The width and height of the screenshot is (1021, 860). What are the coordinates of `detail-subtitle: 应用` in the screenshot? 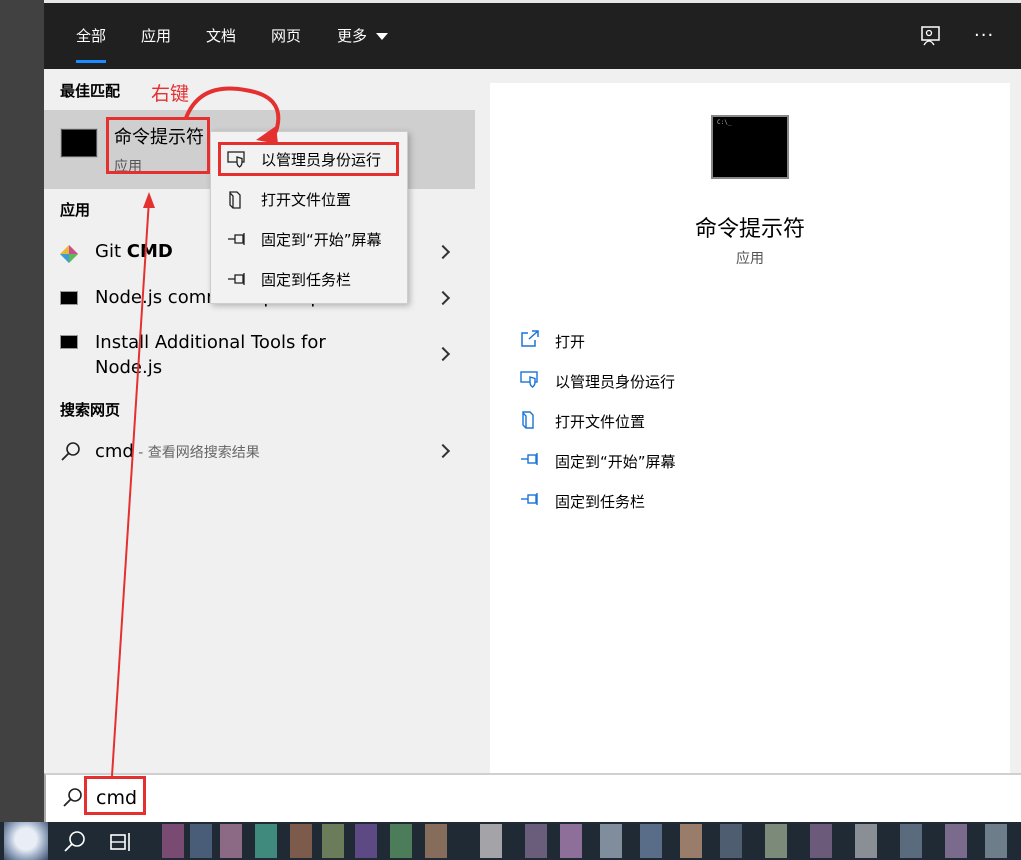 It's located at (750, 259).